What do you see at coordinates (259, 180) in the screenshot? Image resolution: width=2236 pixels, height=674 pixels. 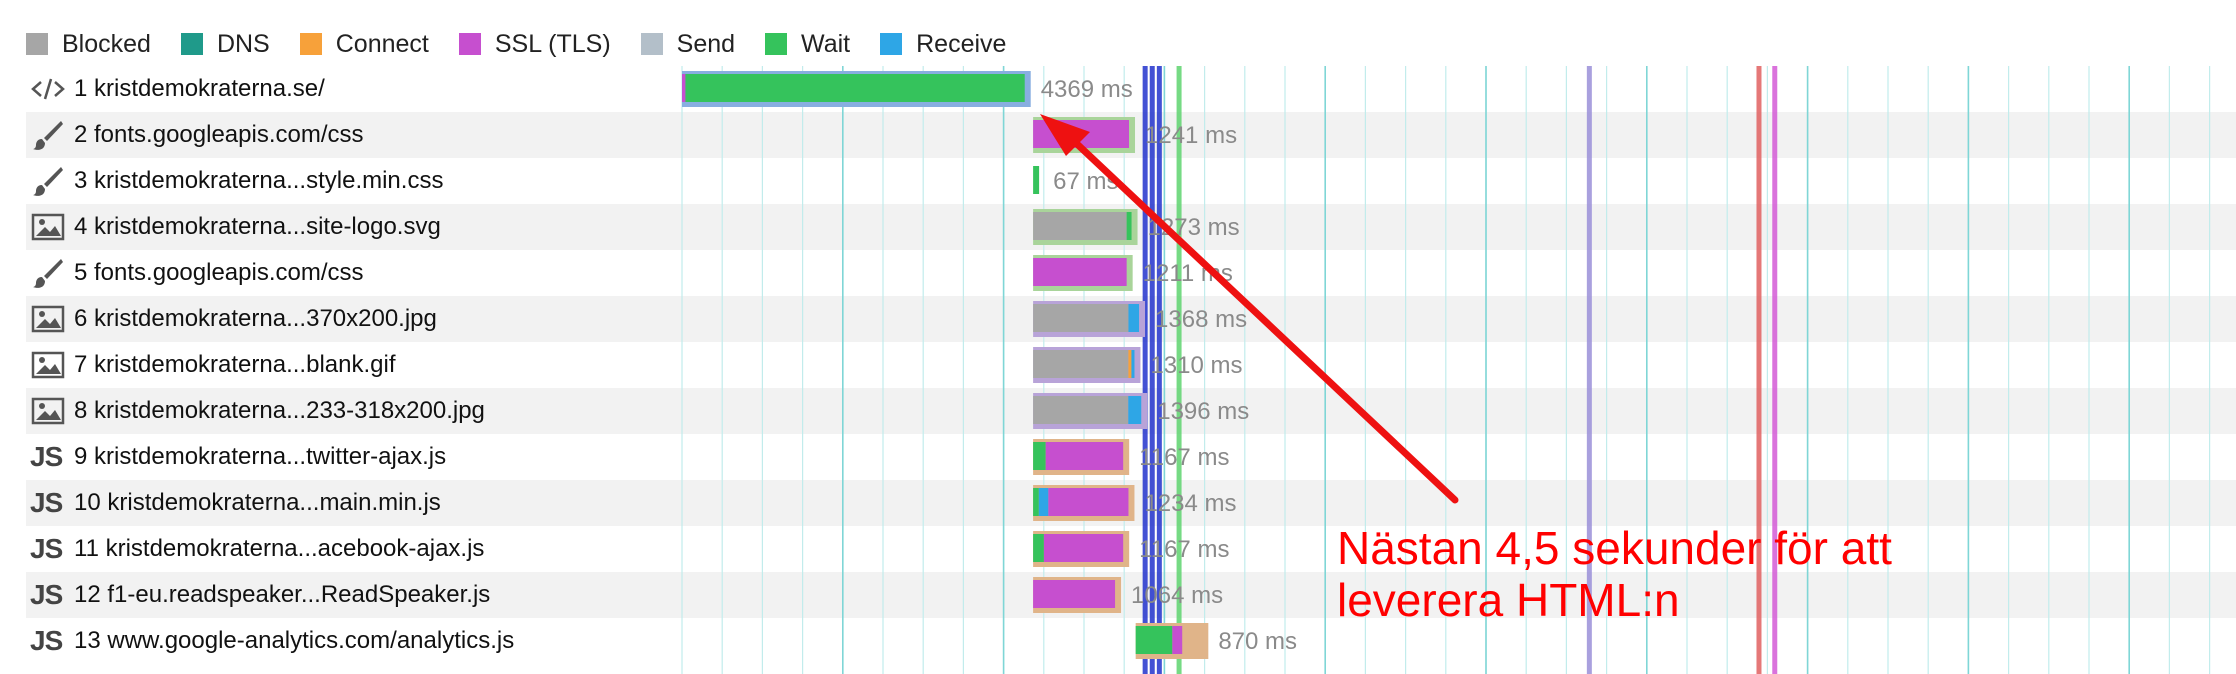 I see `request-url: 3 kristdemokraterna...style.min.css` at bounding box center [259, 180].